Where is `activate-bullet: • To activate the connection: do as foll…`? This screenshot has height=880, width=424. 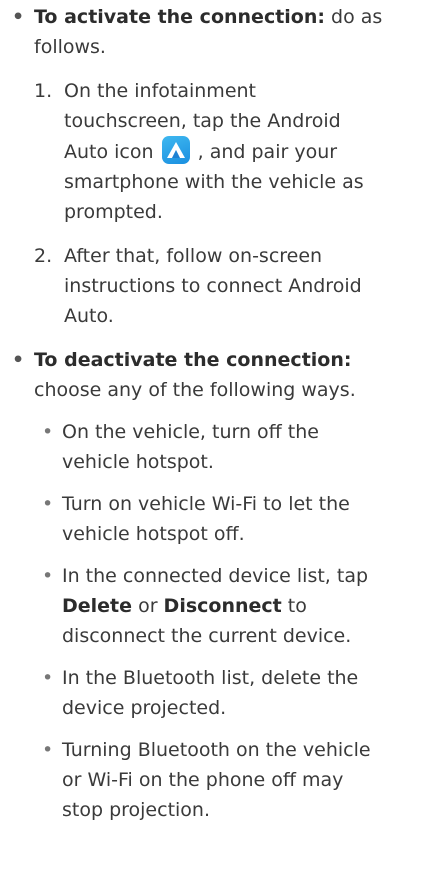 activate-bullet: • To activate the connection: do as foll… is located at coordinates (212, 32).